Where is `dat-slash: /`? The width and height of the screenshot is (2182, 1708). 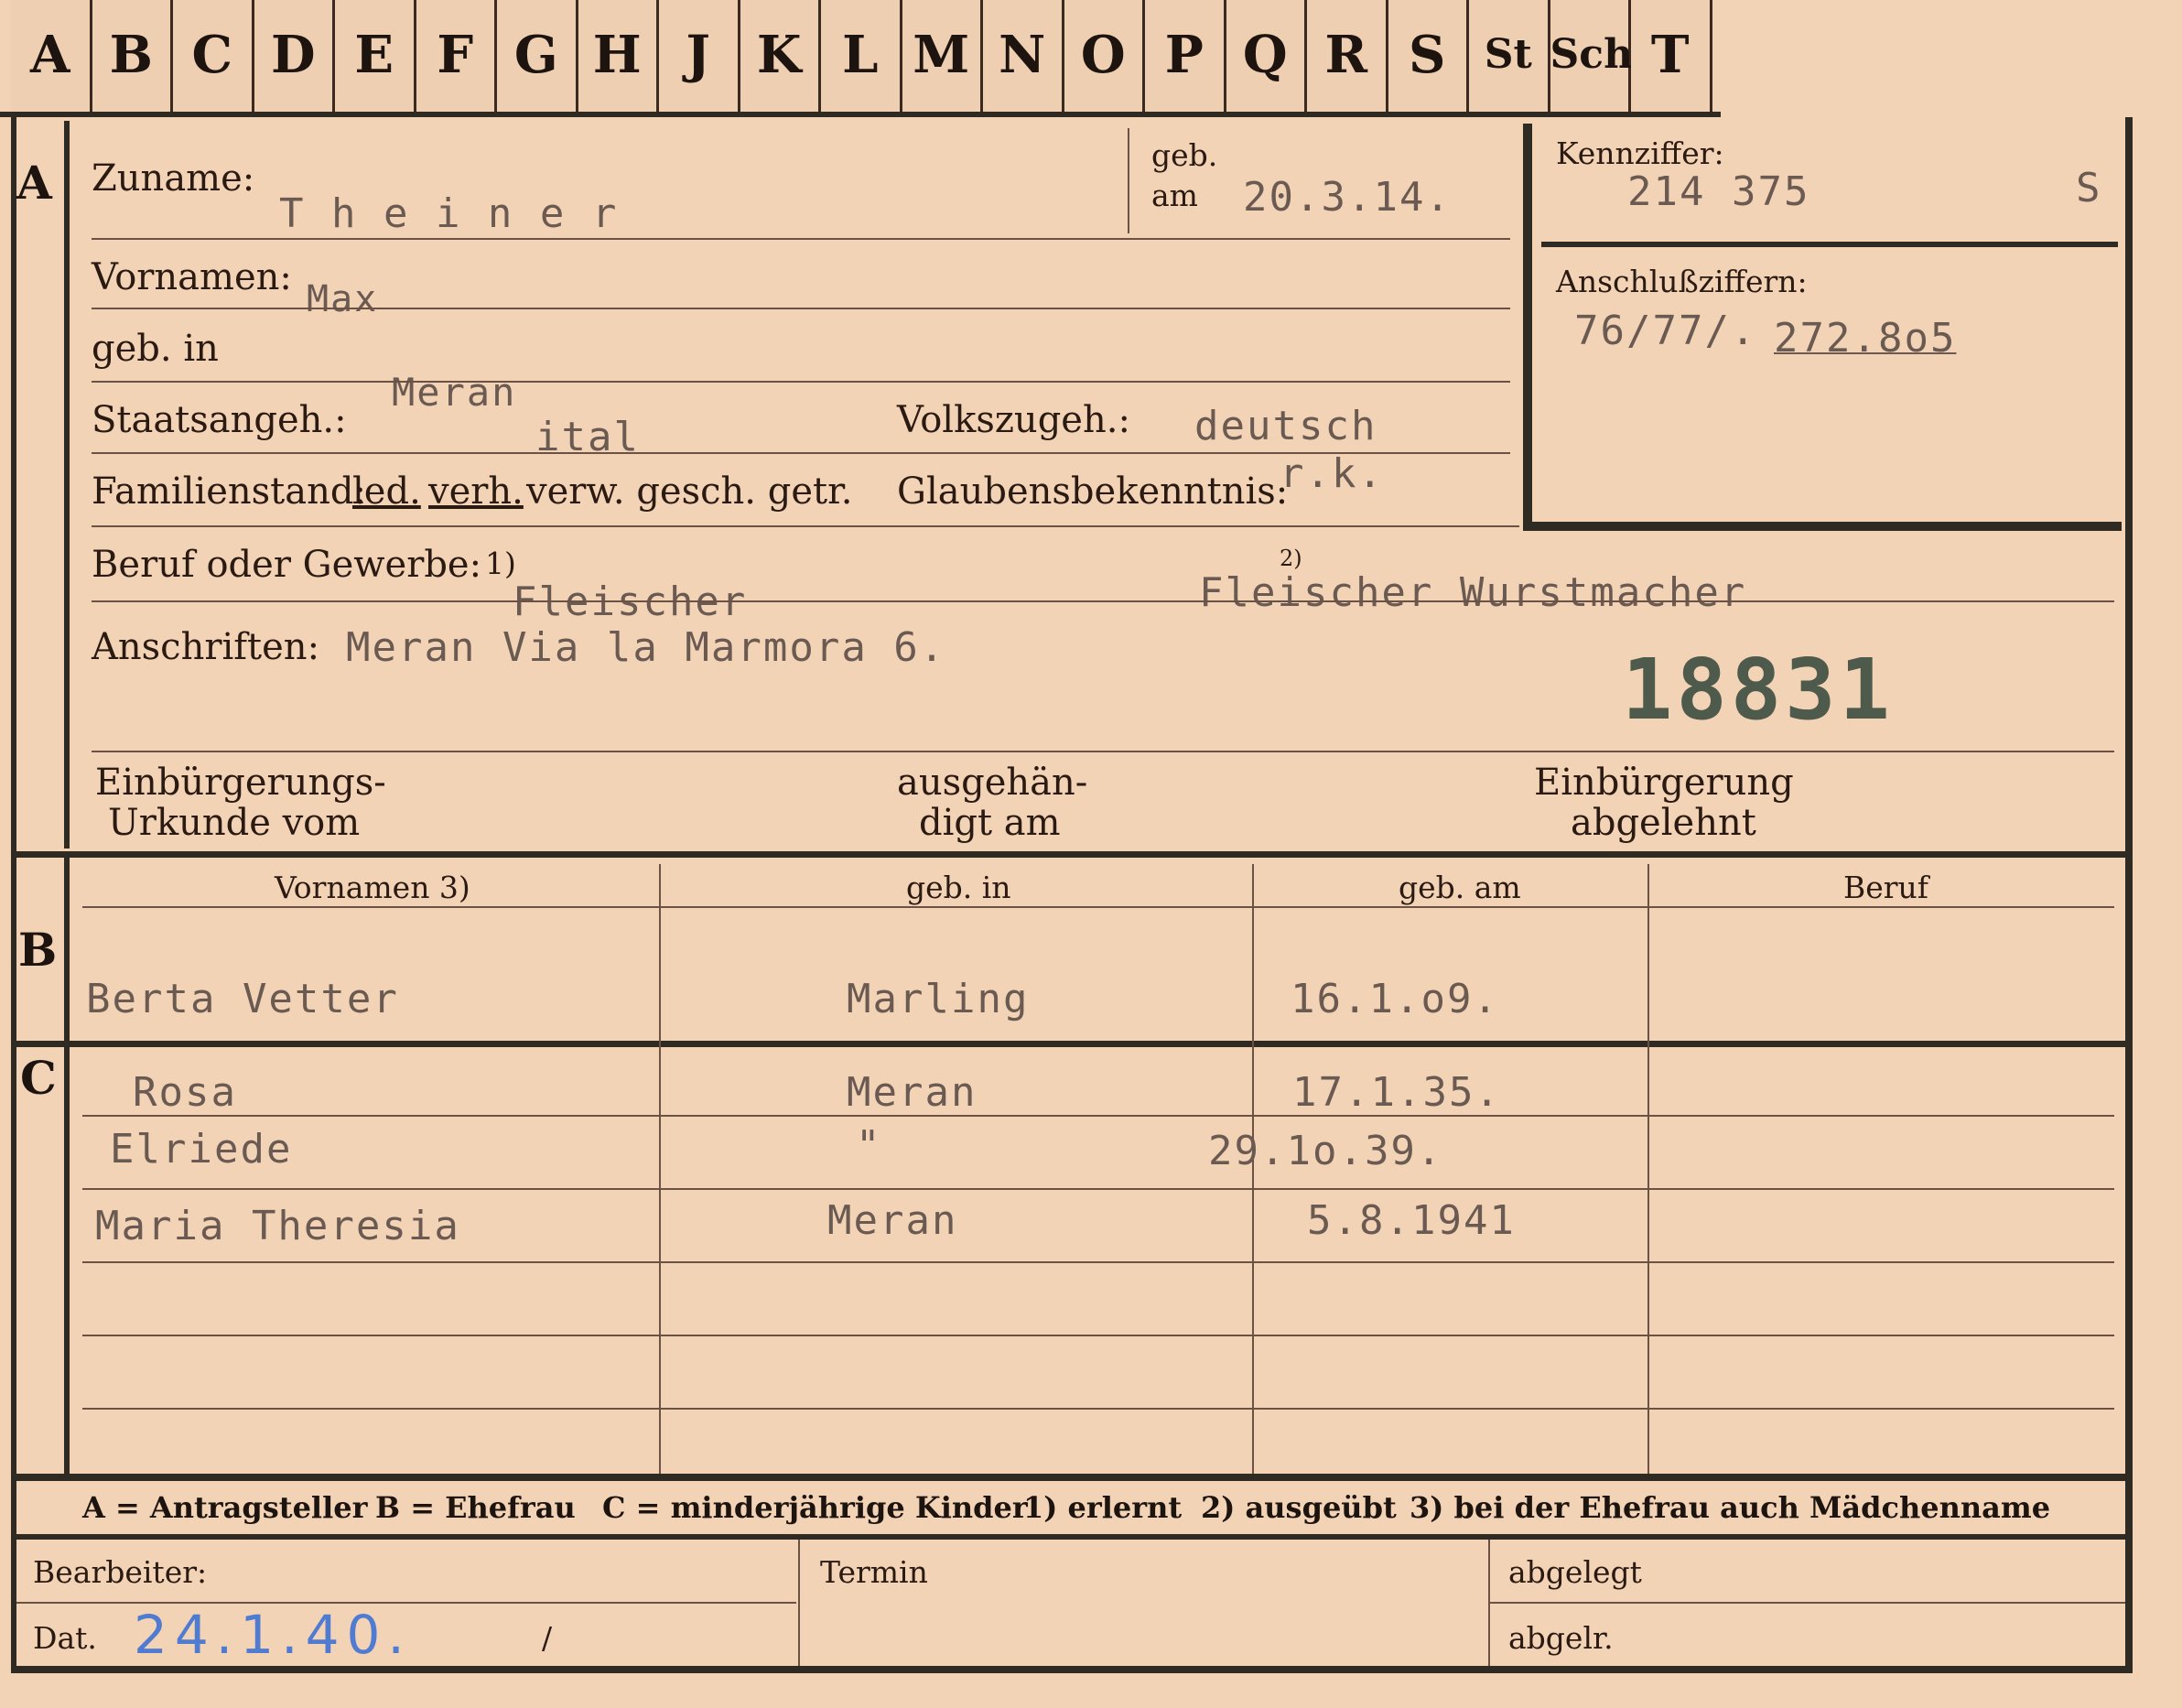 dat-slash: / is located at coordinates (547, 1638).